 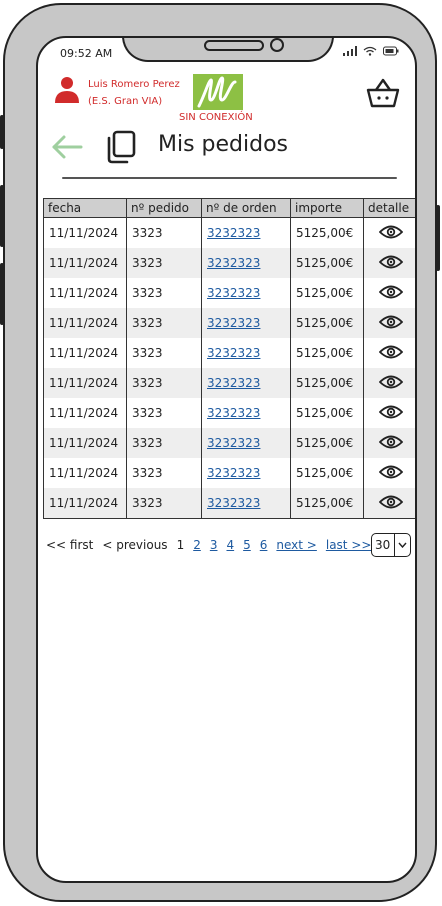 I want to click on pager-page-4: 4, so click(x=230, y=545).